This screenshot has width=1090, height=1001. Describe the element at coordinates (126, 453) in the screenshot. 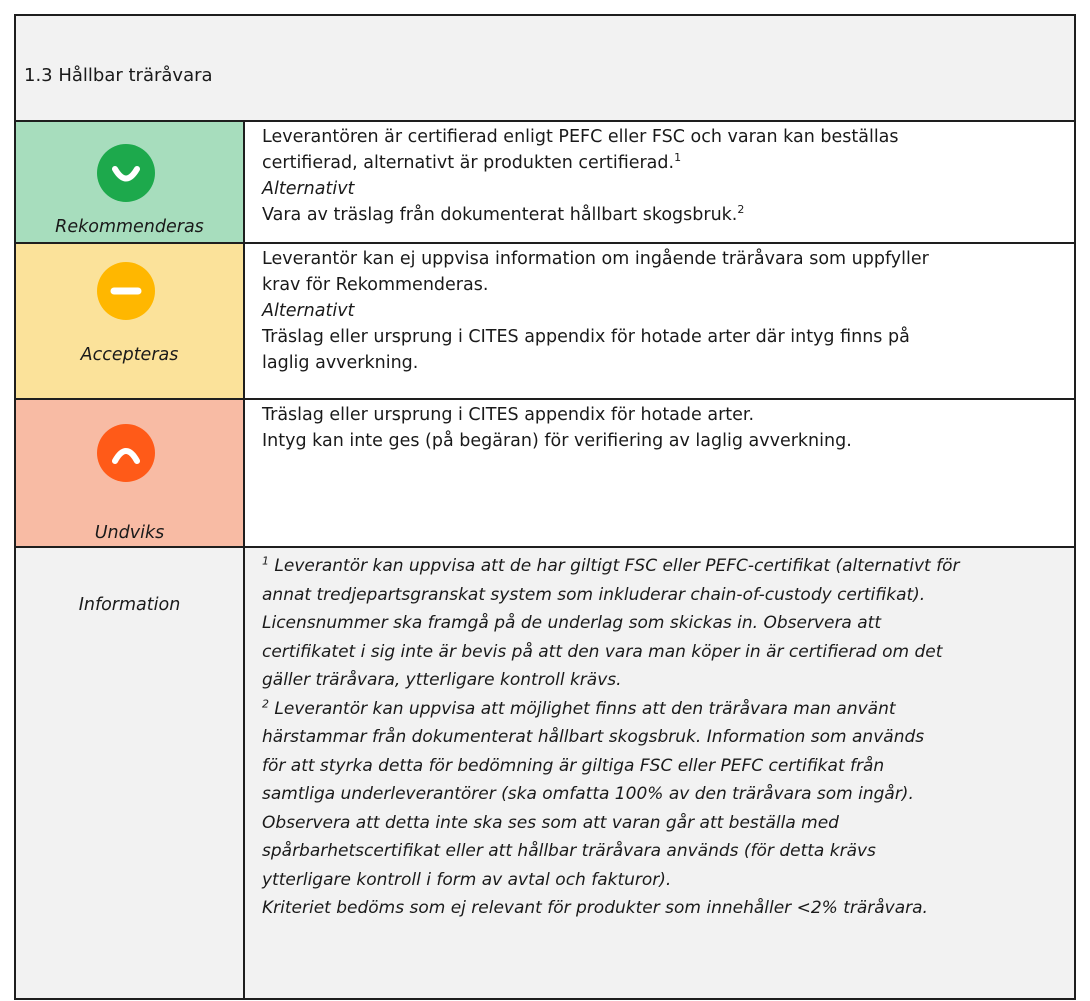

I see `frown-icon` at that location.